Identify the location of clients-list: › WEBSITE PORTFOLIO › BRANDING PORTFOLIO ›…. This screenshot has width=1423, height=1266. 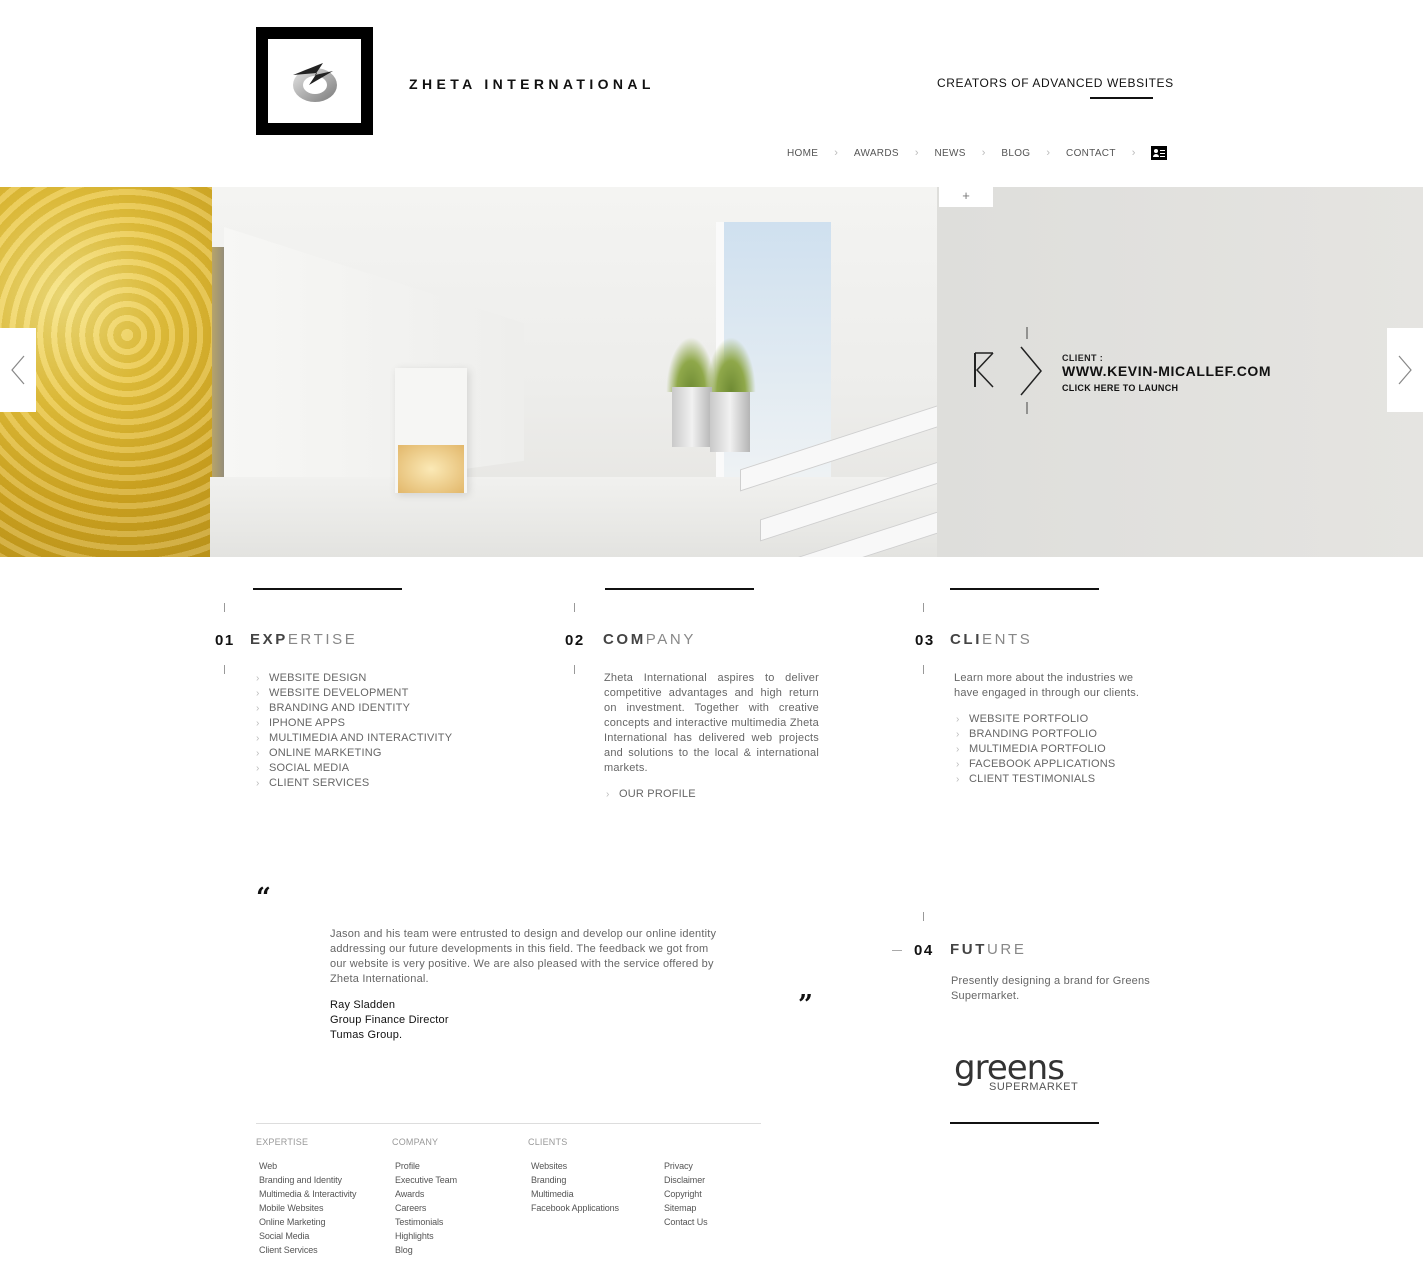
(1035, 749).